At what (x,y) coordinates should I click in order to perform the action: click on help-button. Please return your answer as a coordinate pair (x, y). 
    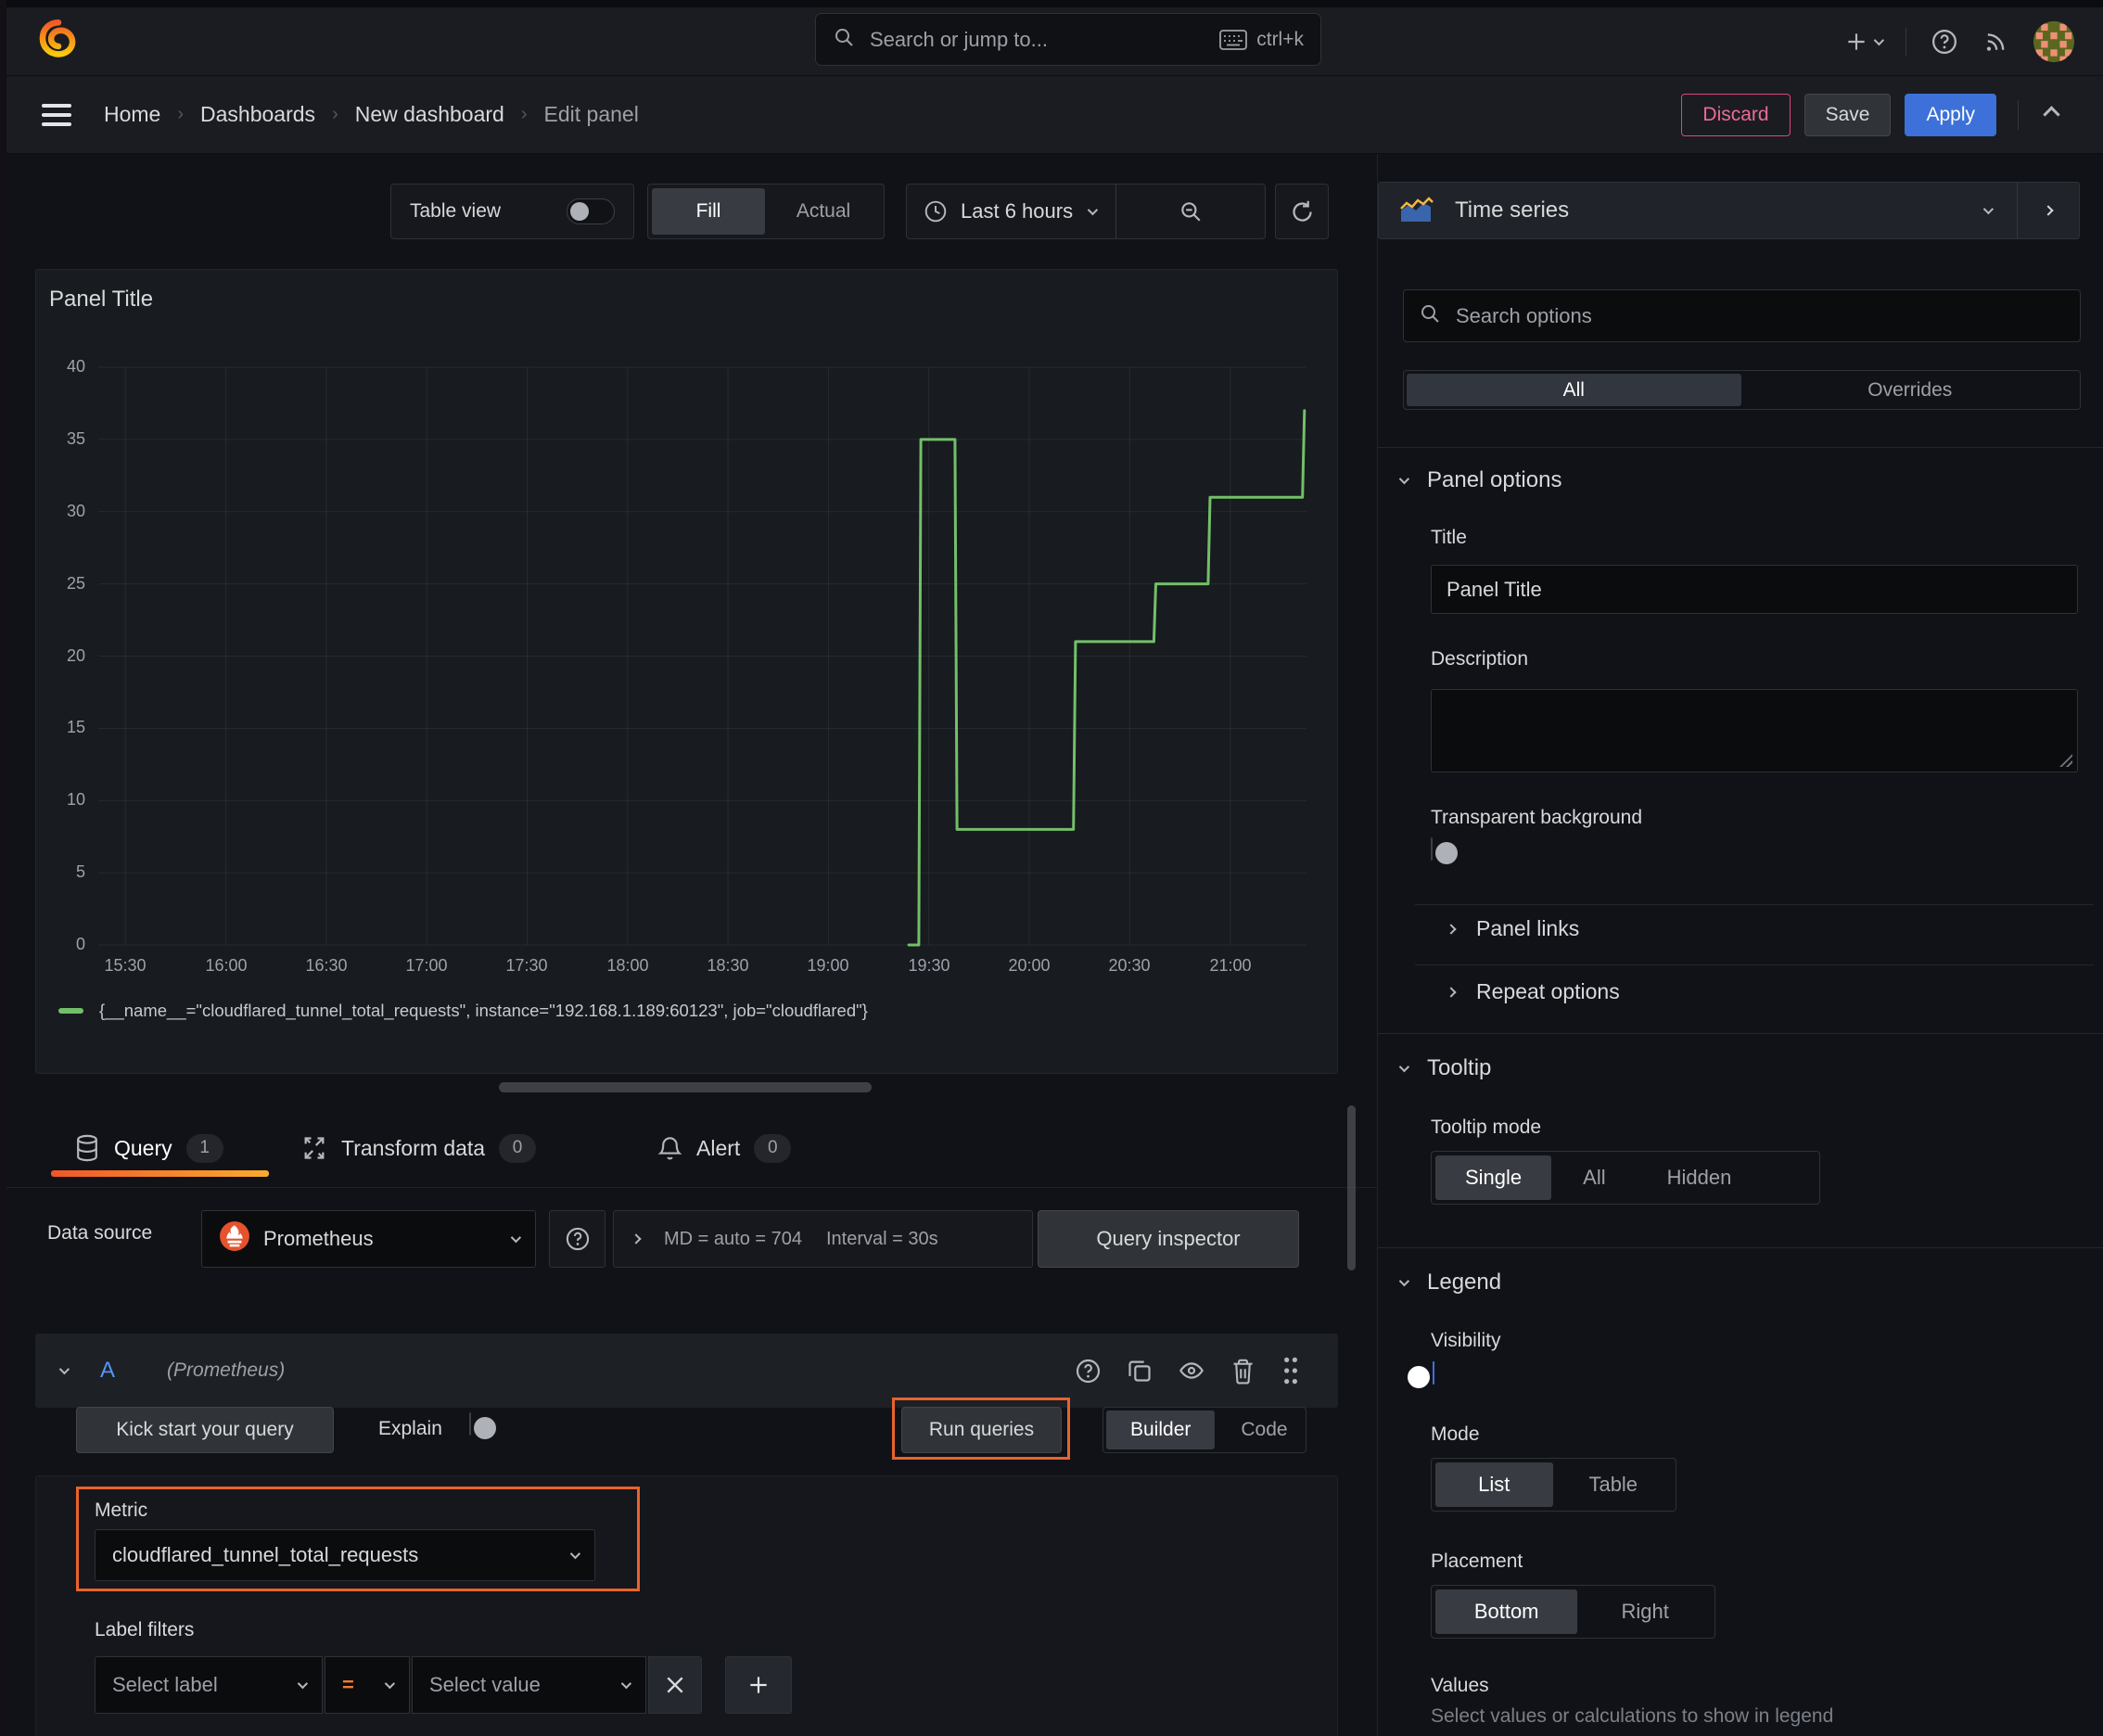
    Looking at the image, I should click on (1944, 42).